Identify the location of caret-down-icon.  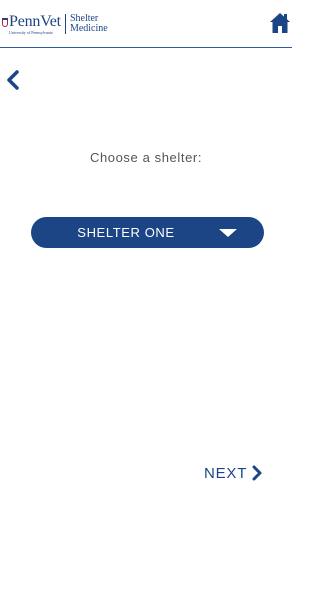
(228, 233).